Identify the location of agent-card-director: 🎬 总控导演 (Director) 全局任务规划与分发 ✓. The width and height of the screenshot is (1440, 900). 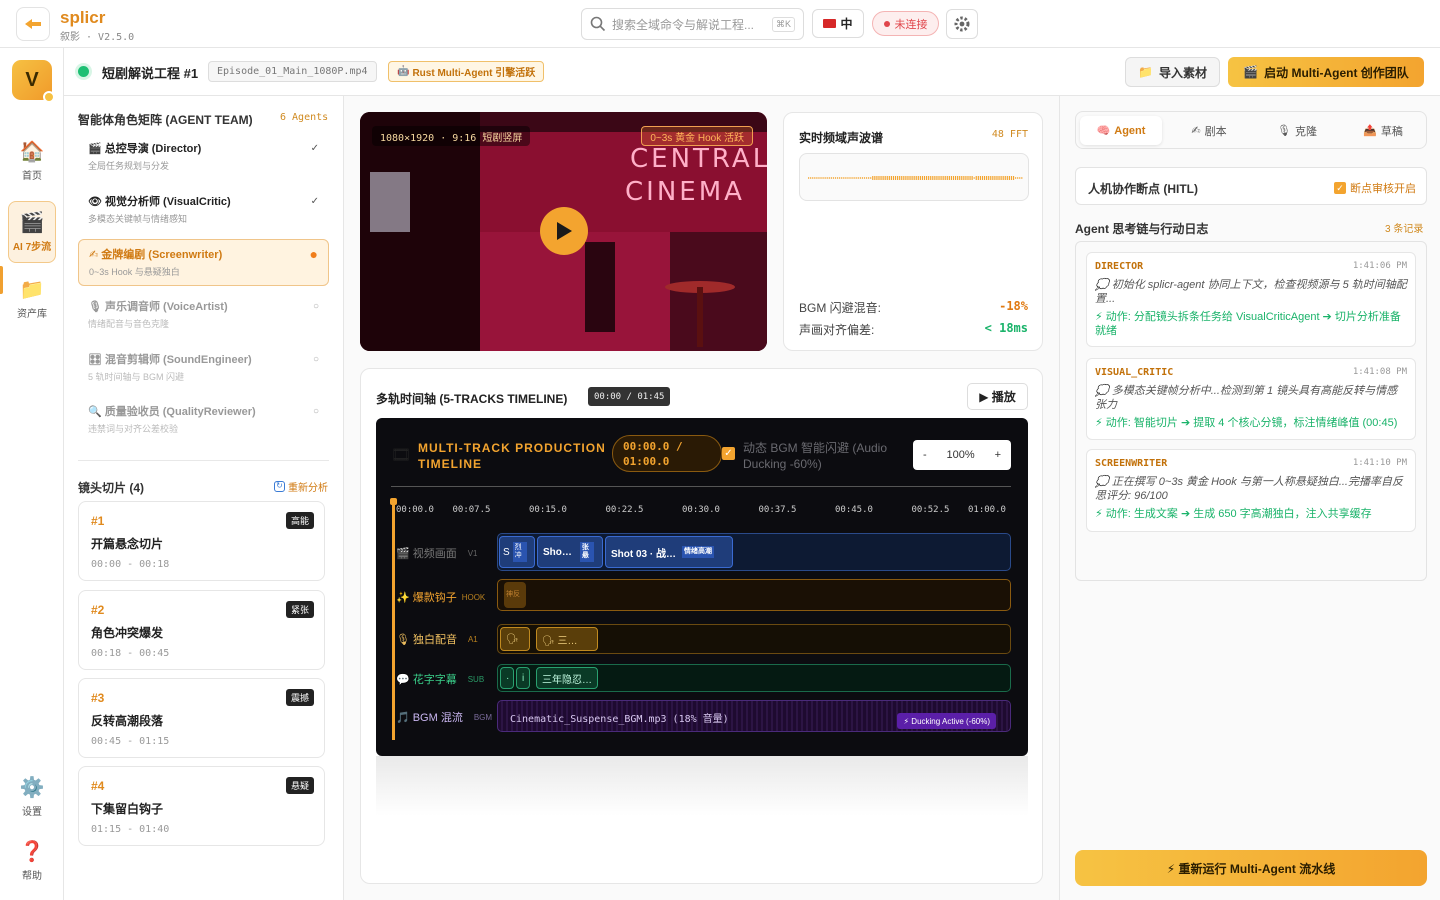
(203, 156).